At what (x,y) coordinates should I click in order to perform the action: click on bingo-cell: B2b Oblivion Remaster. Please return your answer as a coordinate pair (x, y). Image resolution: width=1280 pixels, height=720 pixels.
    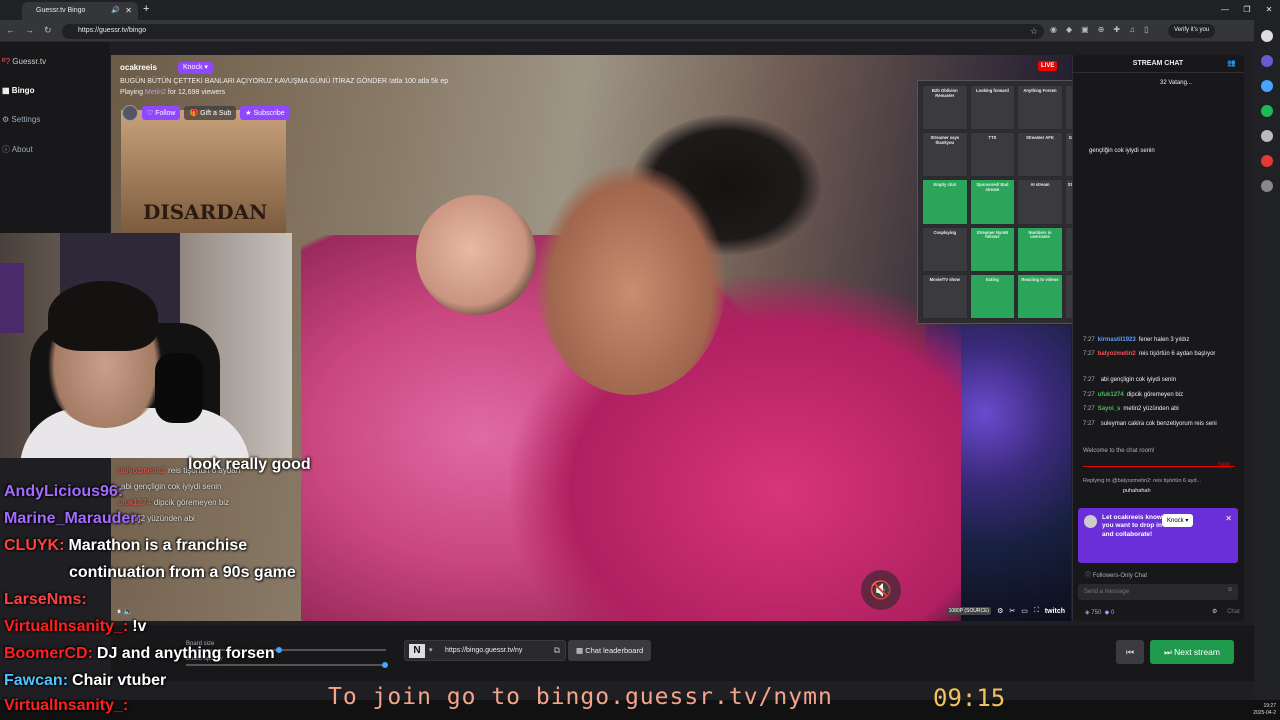
    Looking at the image, I should click on (945, 108).